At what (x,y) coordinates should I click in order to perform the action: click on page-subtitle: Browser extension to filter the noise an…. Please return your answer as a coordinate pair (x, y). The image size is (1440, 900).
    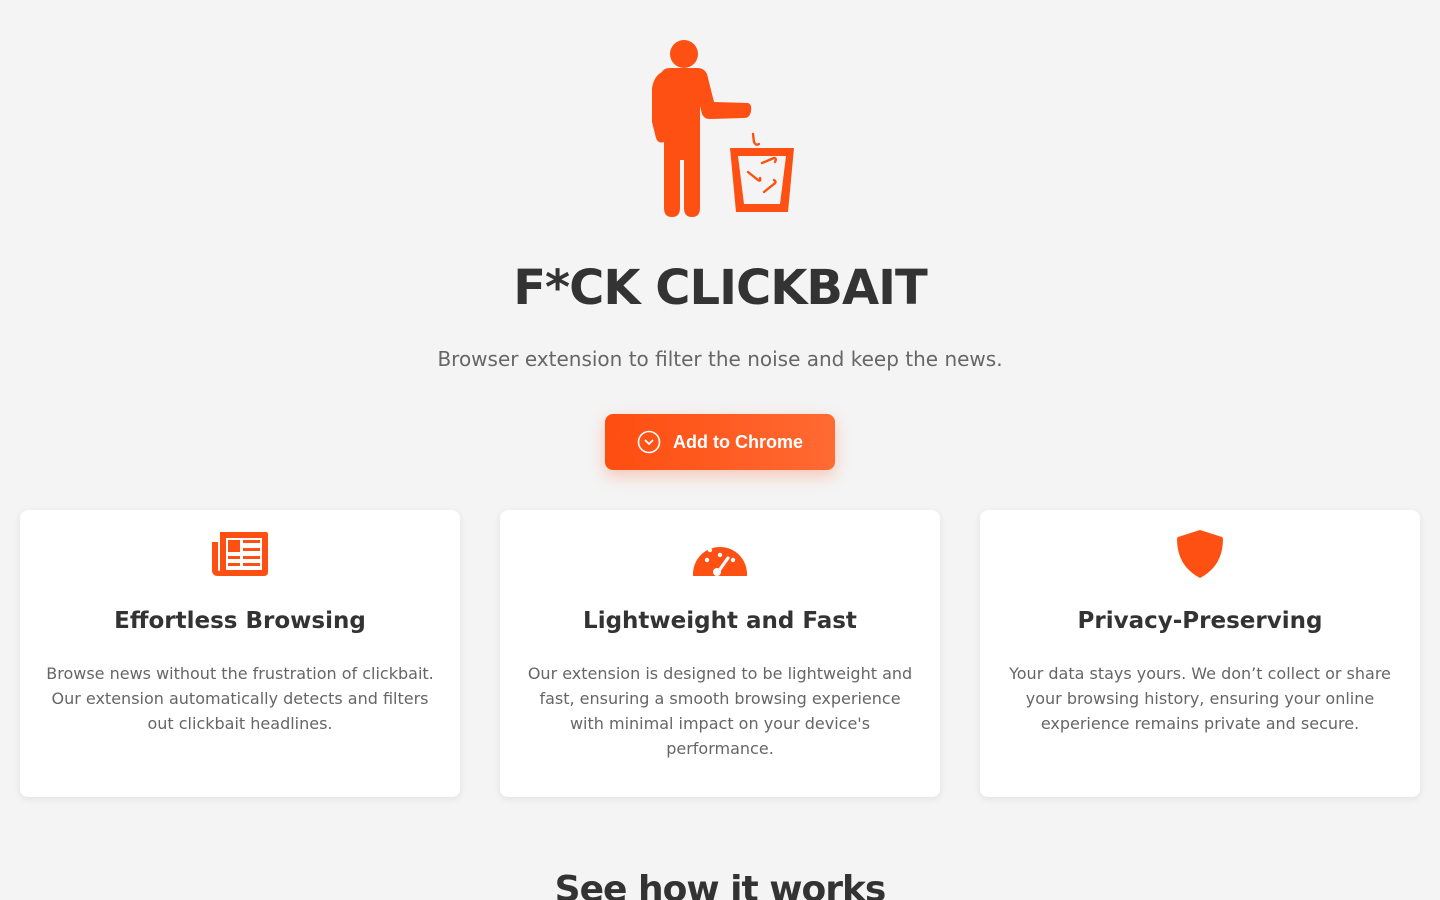
    Looking at the image, I should click on (720, 359).